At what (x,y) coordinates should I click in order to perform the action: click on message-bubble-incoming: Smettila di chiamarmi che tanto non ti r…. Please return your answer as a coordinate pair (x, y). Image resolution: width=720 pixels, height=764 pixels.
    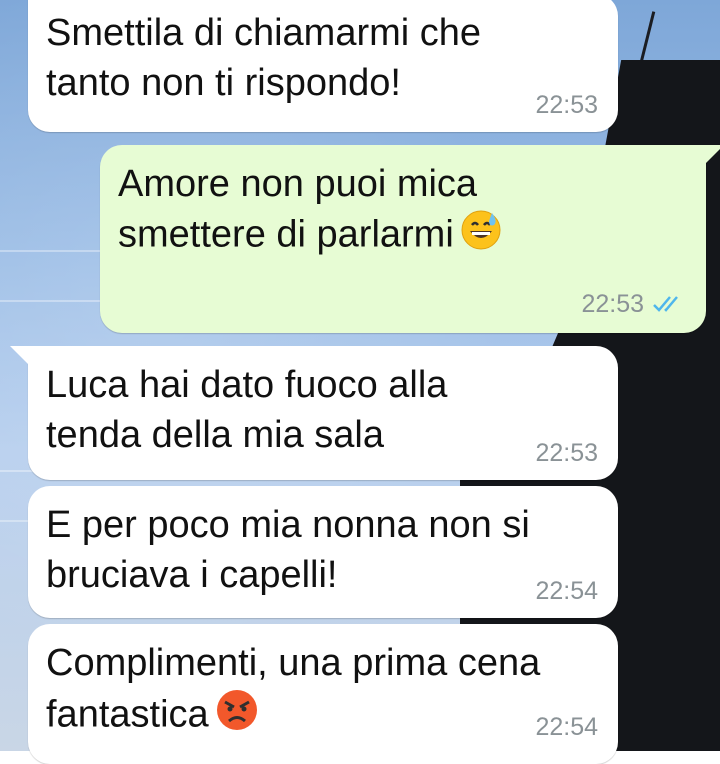
    Looking at the image, I should click on (323, 66).